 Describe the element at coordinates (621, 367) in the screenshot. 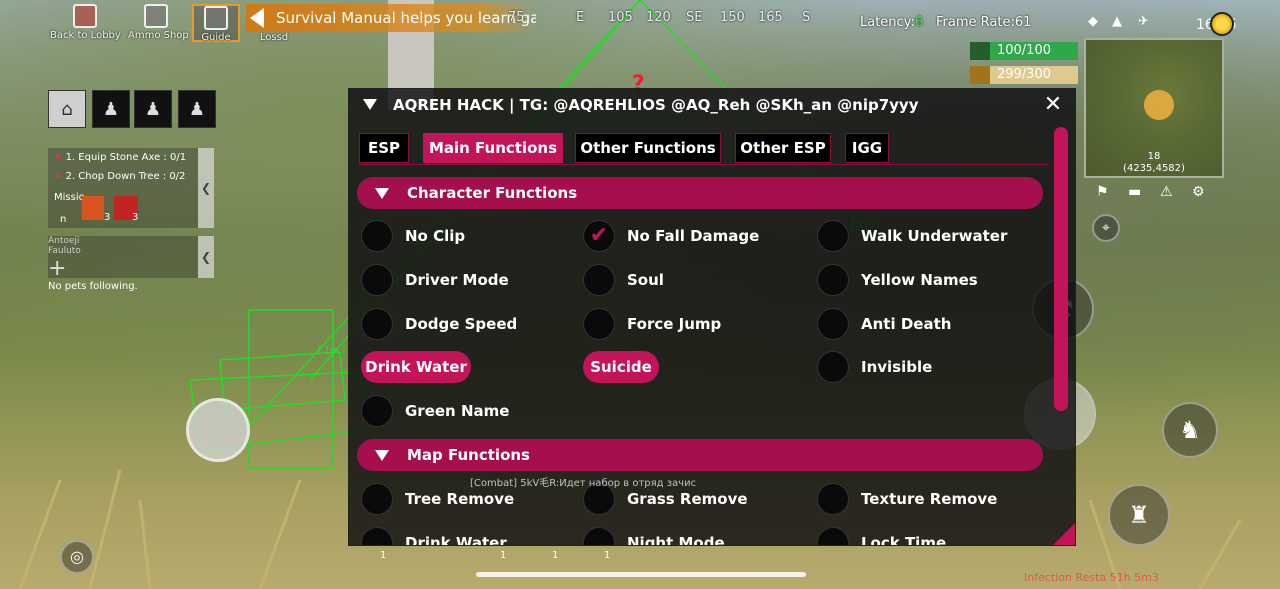

I see `suicide-button: Suicide` at that location.